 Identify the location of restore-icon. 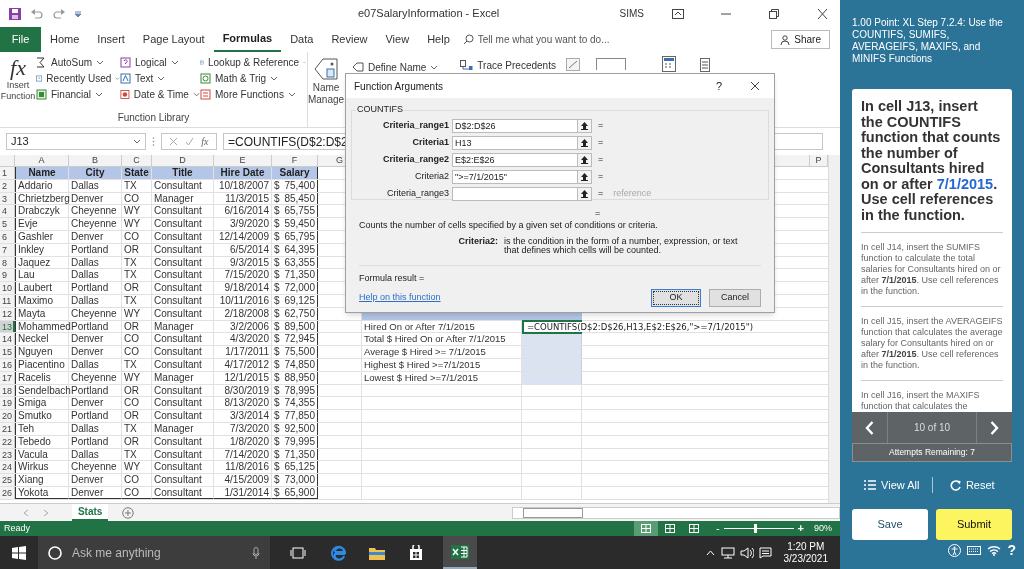
(774, 13).